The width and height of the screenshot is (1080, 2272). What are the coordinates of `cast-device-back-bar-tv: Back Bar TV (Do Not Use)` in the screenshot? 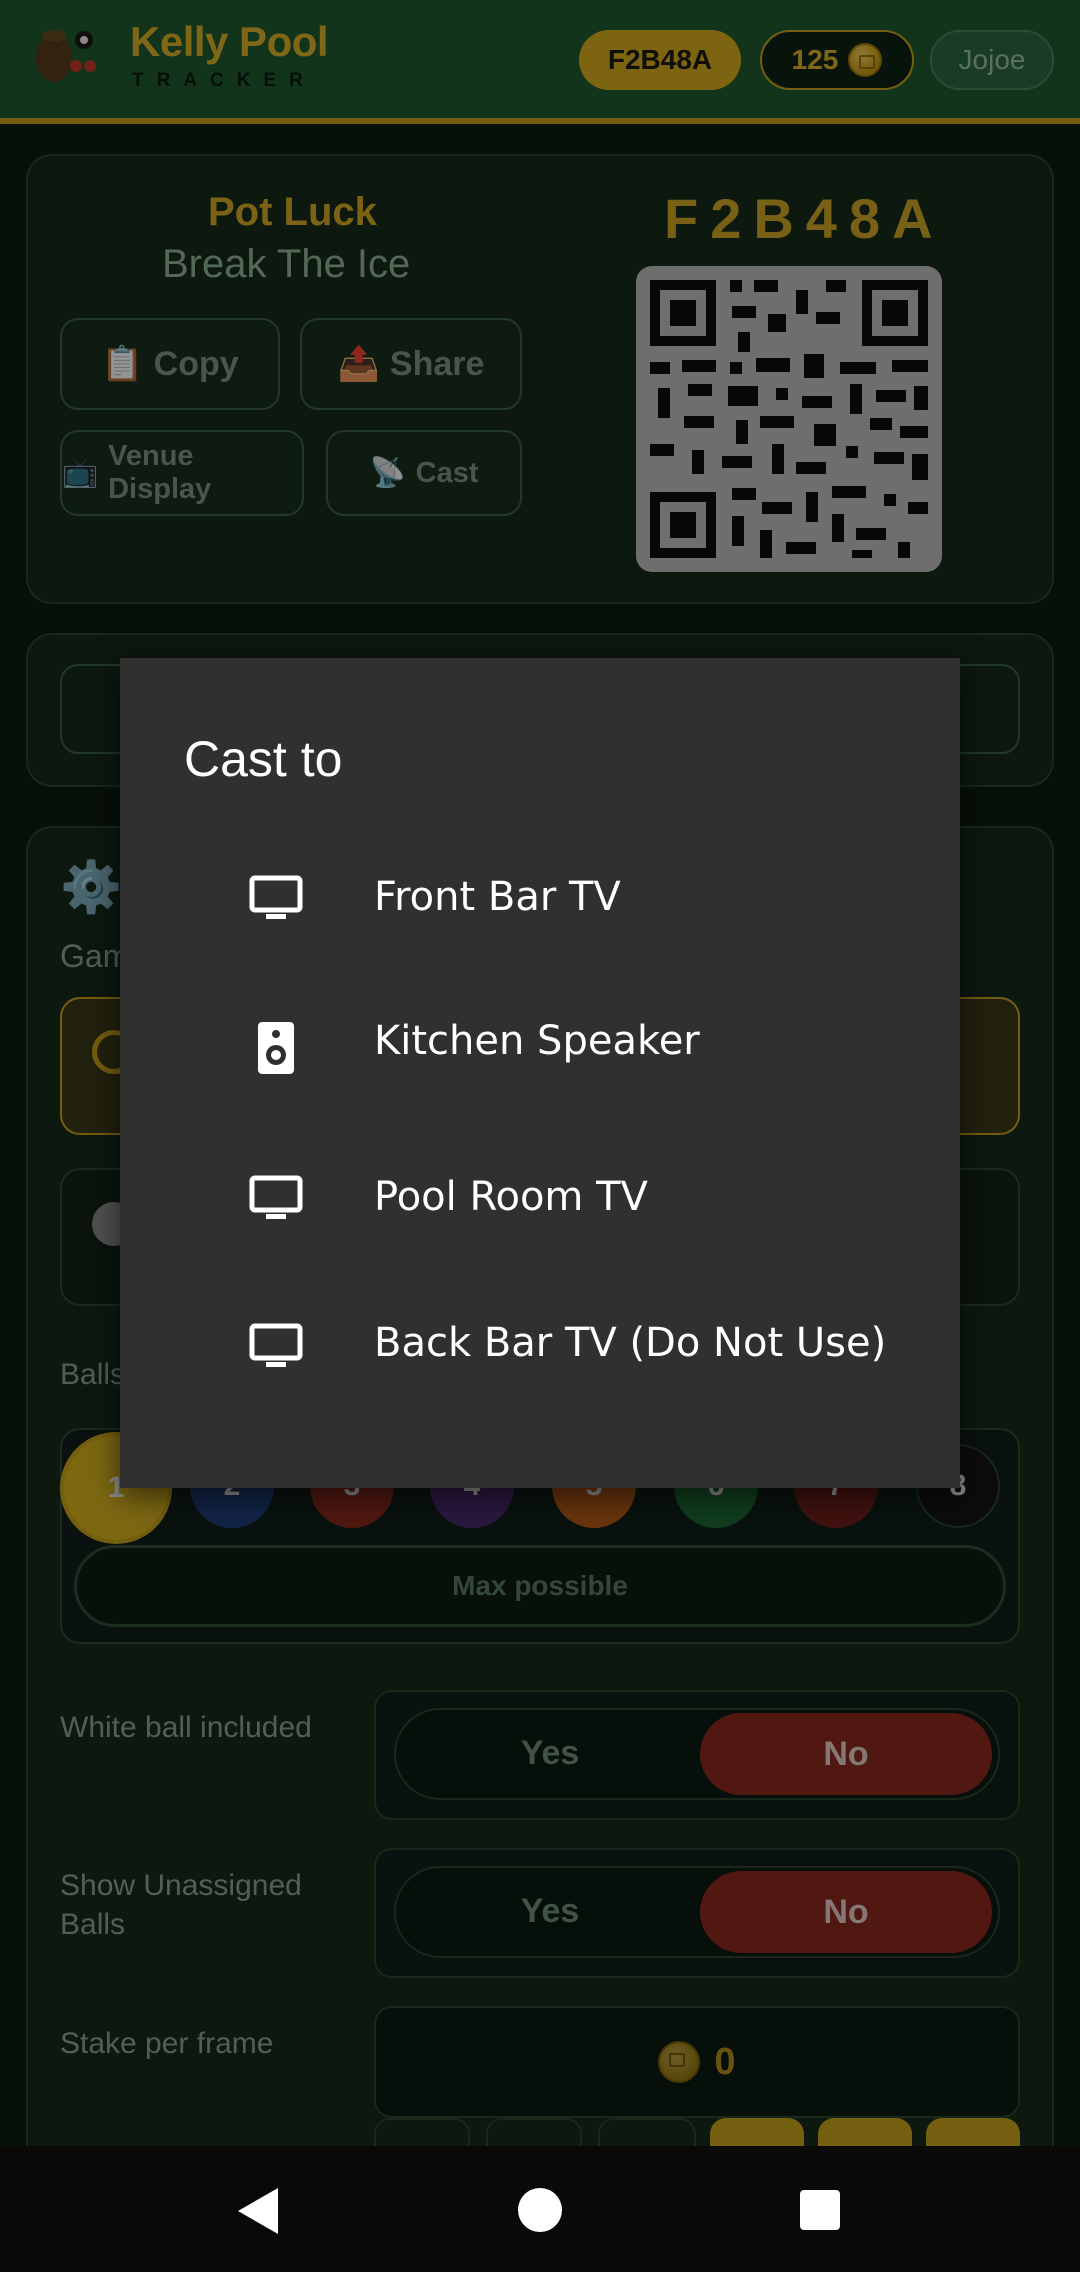 It's located at (540, 1344).